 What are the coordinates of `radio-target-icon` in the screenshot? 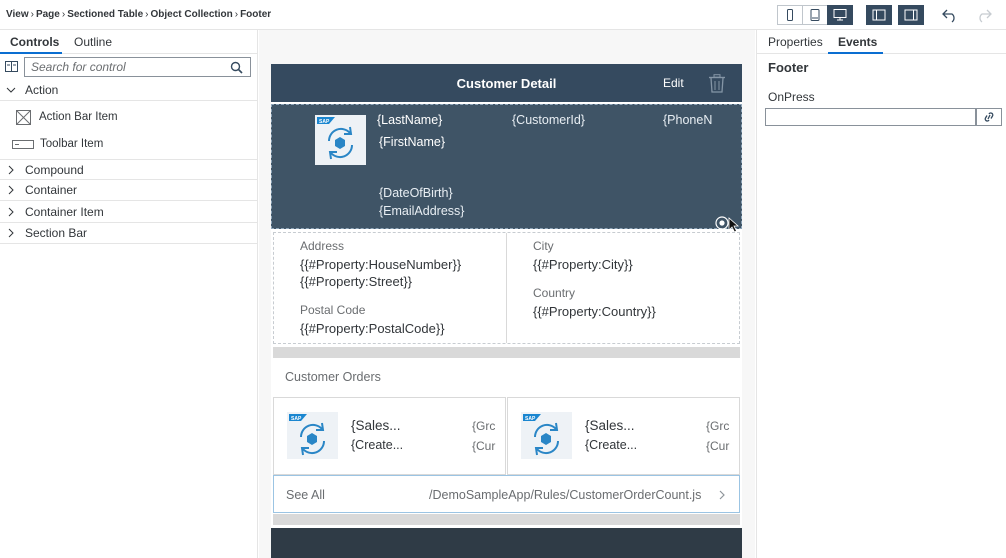 It's located at (722, 224).